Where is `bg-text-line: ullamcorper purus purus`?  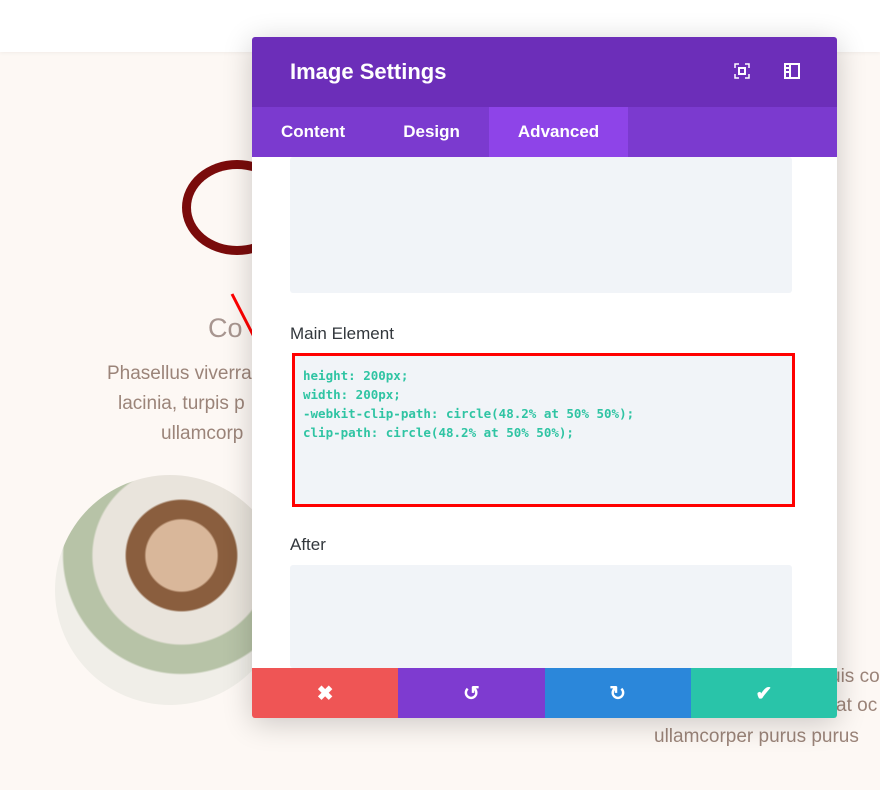 bg-text-line: ullamcorper purus purus is located at coordinates (756, 736).